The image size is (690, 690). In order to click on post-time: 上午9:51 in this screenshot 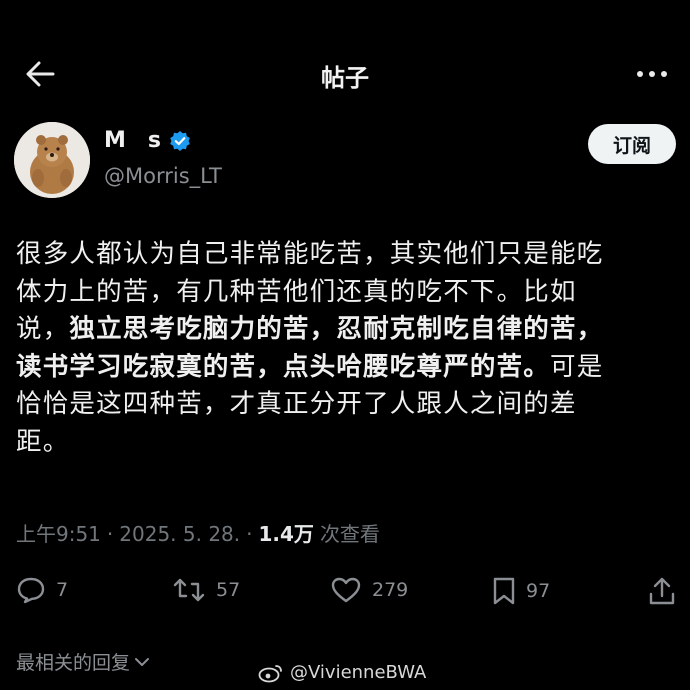, I will do `click(58, 534)`.